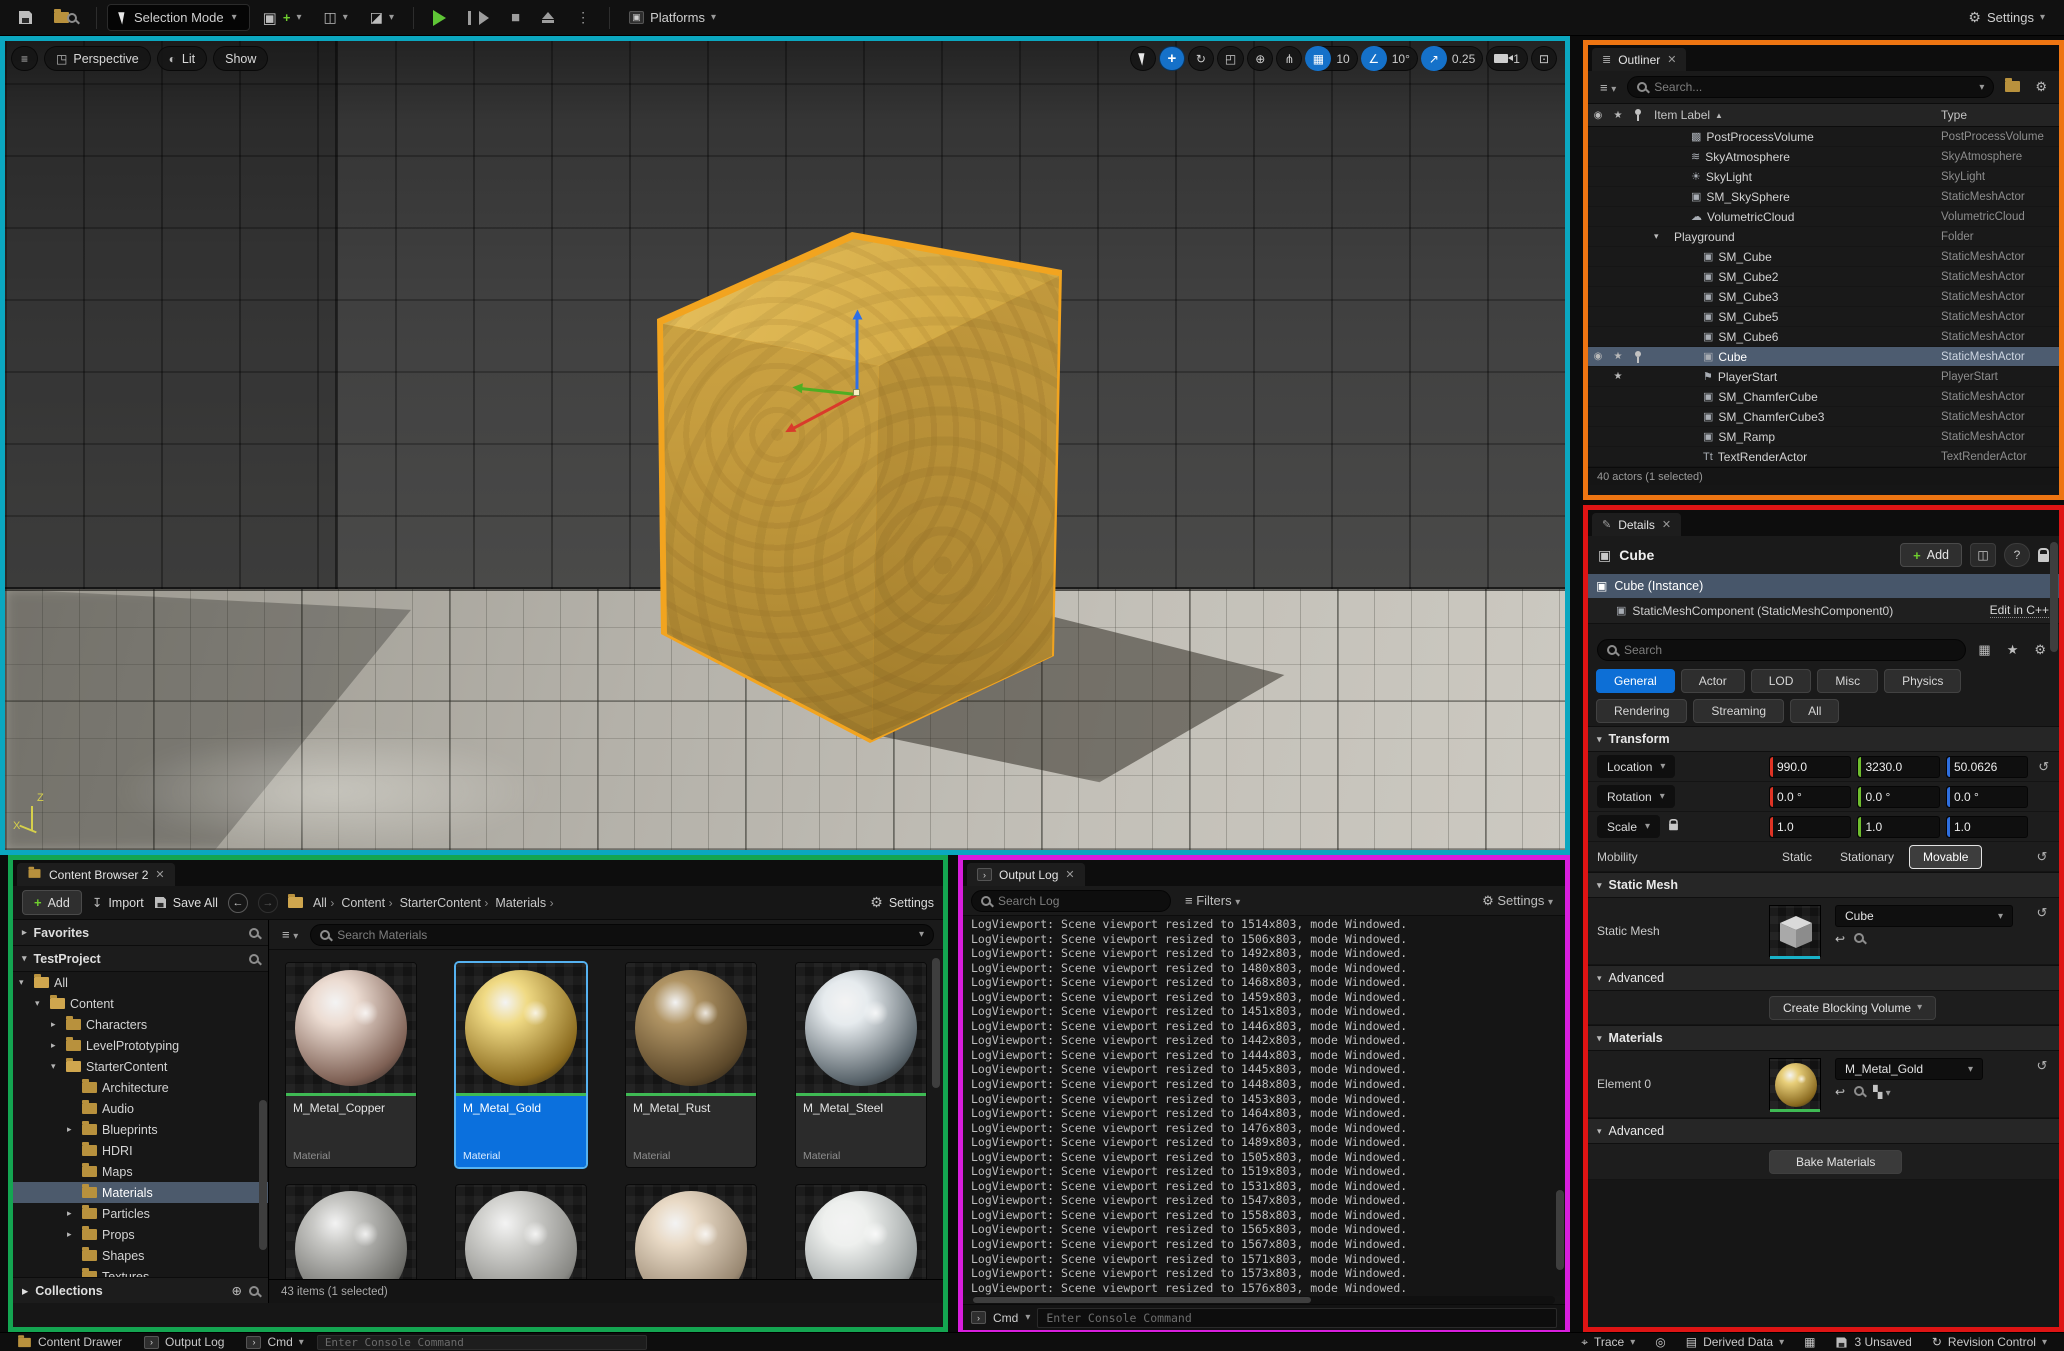  What do you see at coordinates (1790, 650) in the screenshot?
I see `details-search-input` at bounding box center [1790, 650].